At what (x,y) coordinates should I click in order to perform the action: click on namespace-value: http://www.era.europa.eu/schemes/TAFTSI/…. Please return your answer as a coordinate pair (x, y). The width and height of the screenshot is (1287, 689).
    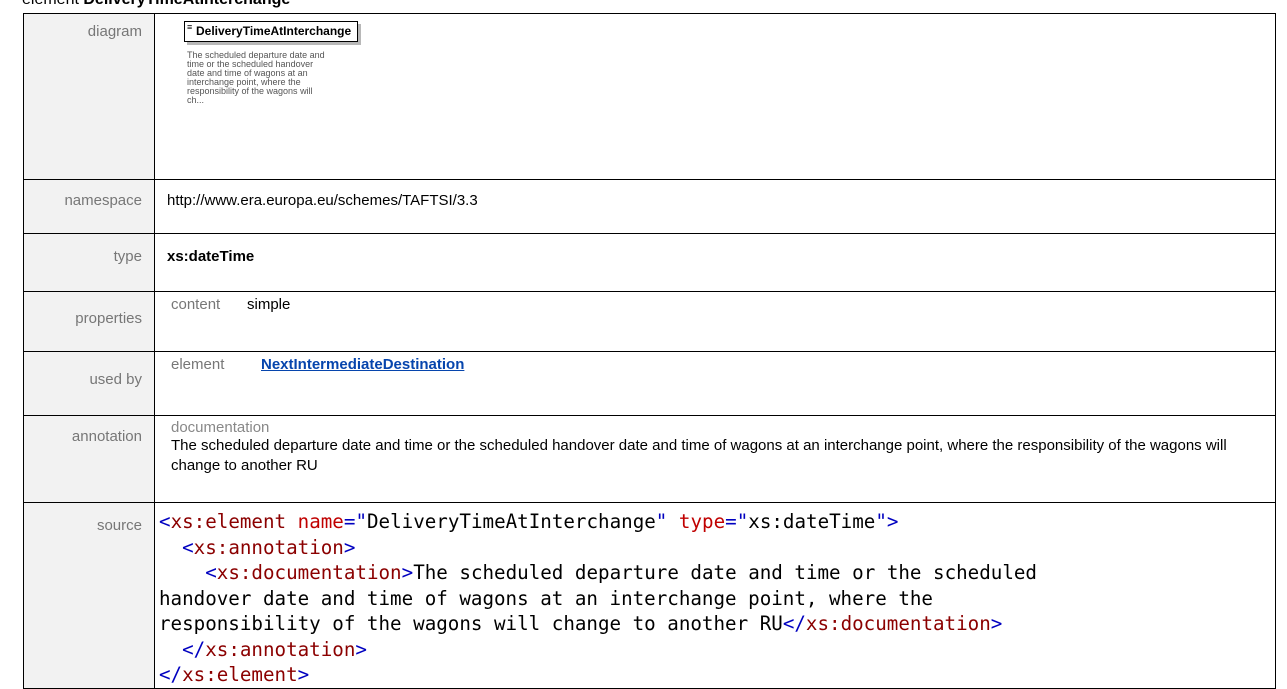
    Looking at the image, I should click on (715, 206).